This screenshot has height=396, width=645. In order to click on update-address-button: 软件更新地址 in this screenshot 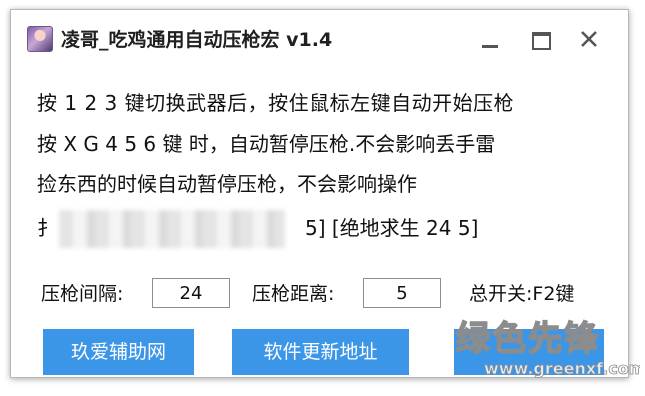, I will do `click(320, 352)`.